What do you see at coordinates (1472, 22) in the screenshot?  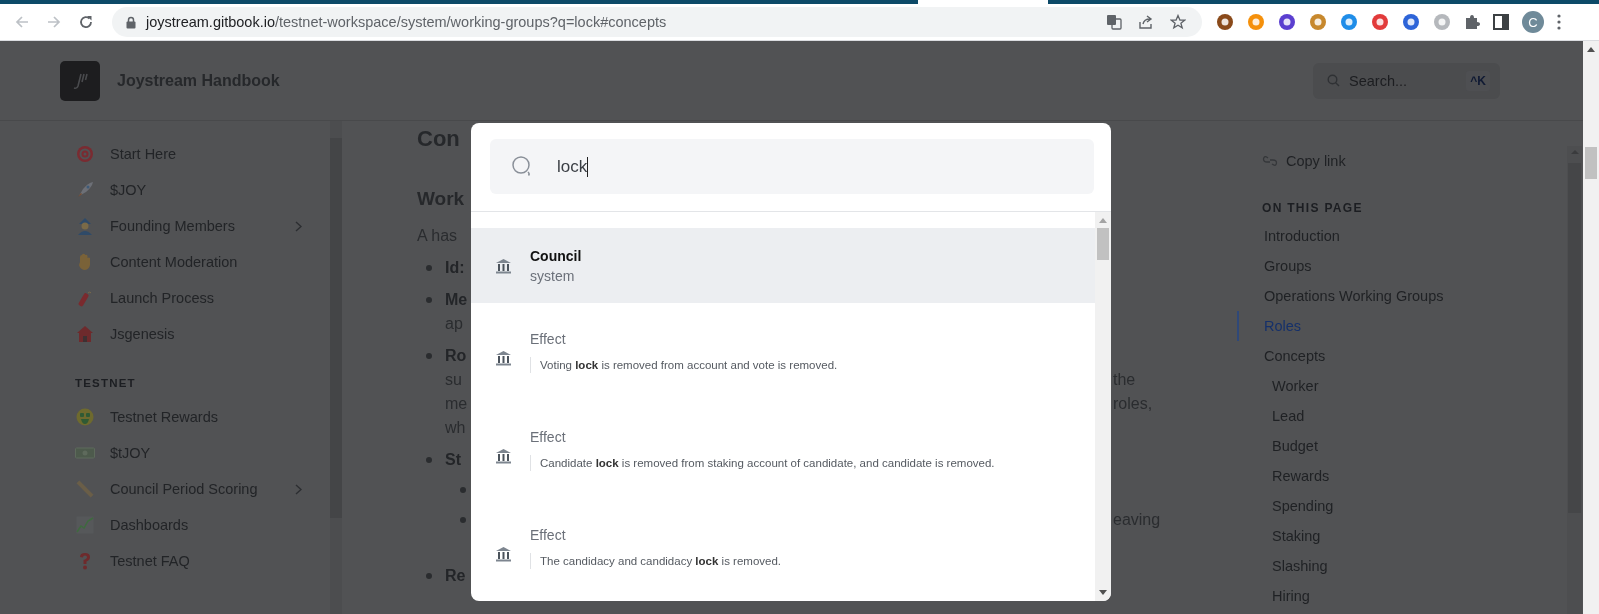 I see `puzzle-icon` at bounding box center [1472, 22].